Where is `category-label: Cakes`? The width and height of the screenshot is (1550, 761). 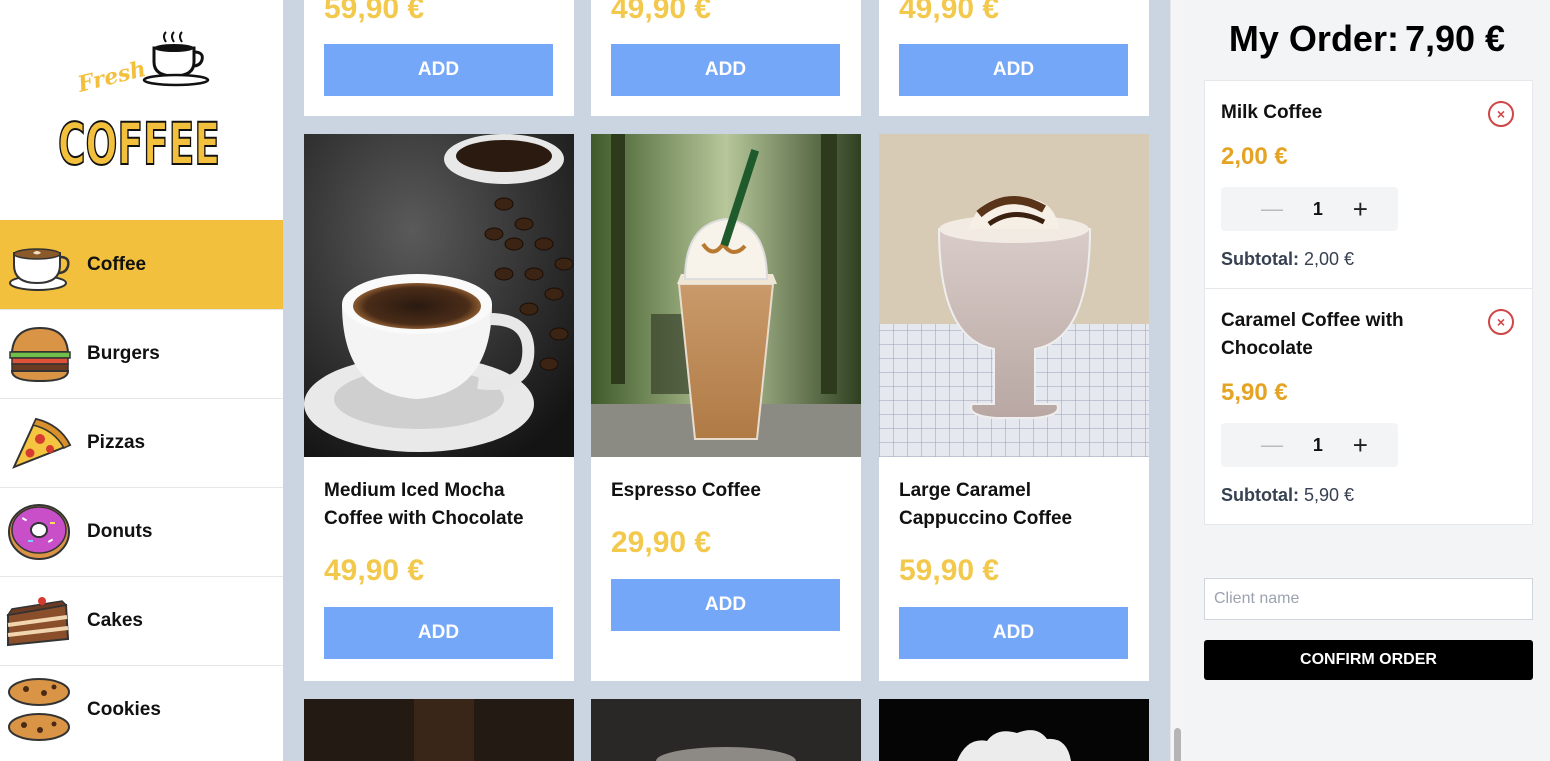 category-label: Cakes is located at coordinates (115, 620).